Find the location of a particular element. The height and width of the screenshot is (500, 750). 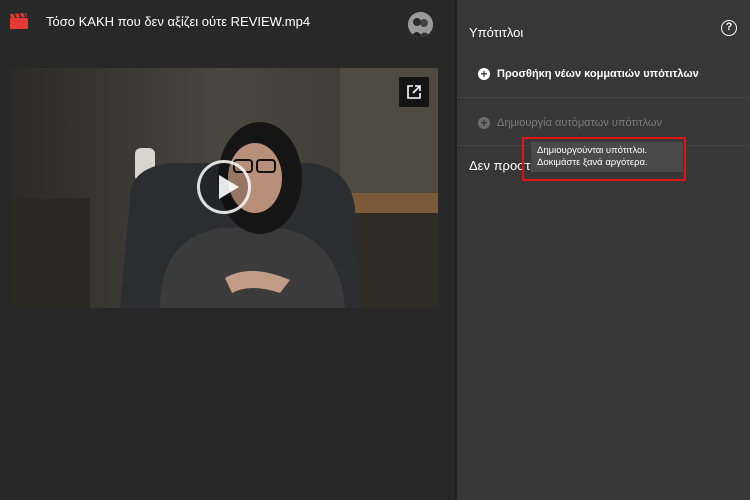

divider is located at coordinates (603, 97).